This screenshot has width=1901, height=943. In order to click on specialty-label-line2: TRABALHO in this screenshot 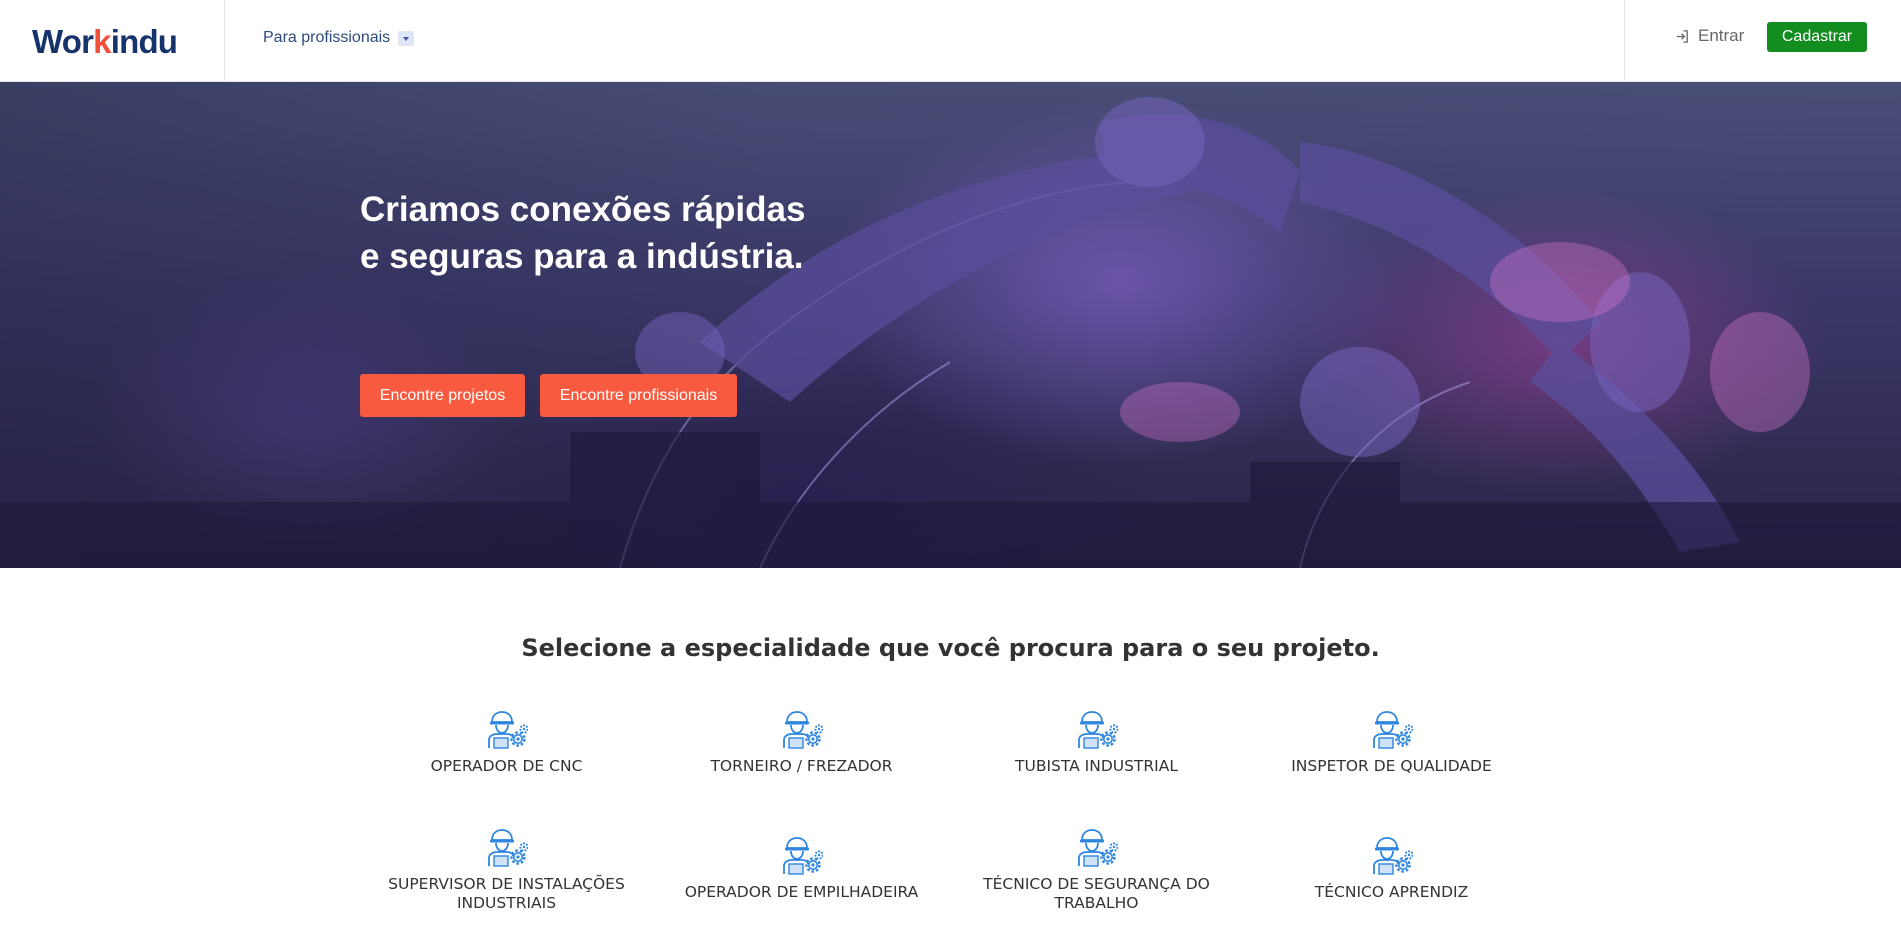, I will do `click(1096, 903)`.